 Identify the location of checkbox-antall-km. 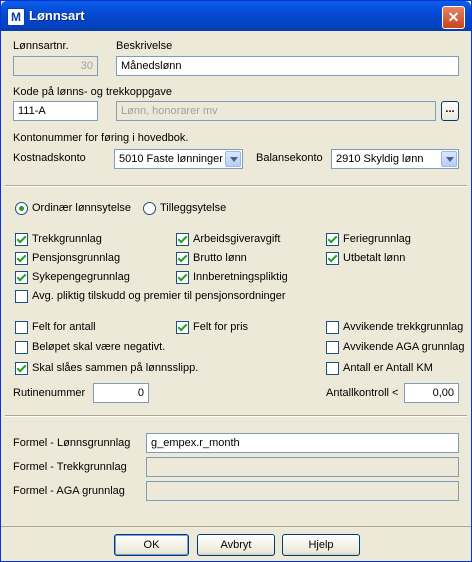
(332, 368).